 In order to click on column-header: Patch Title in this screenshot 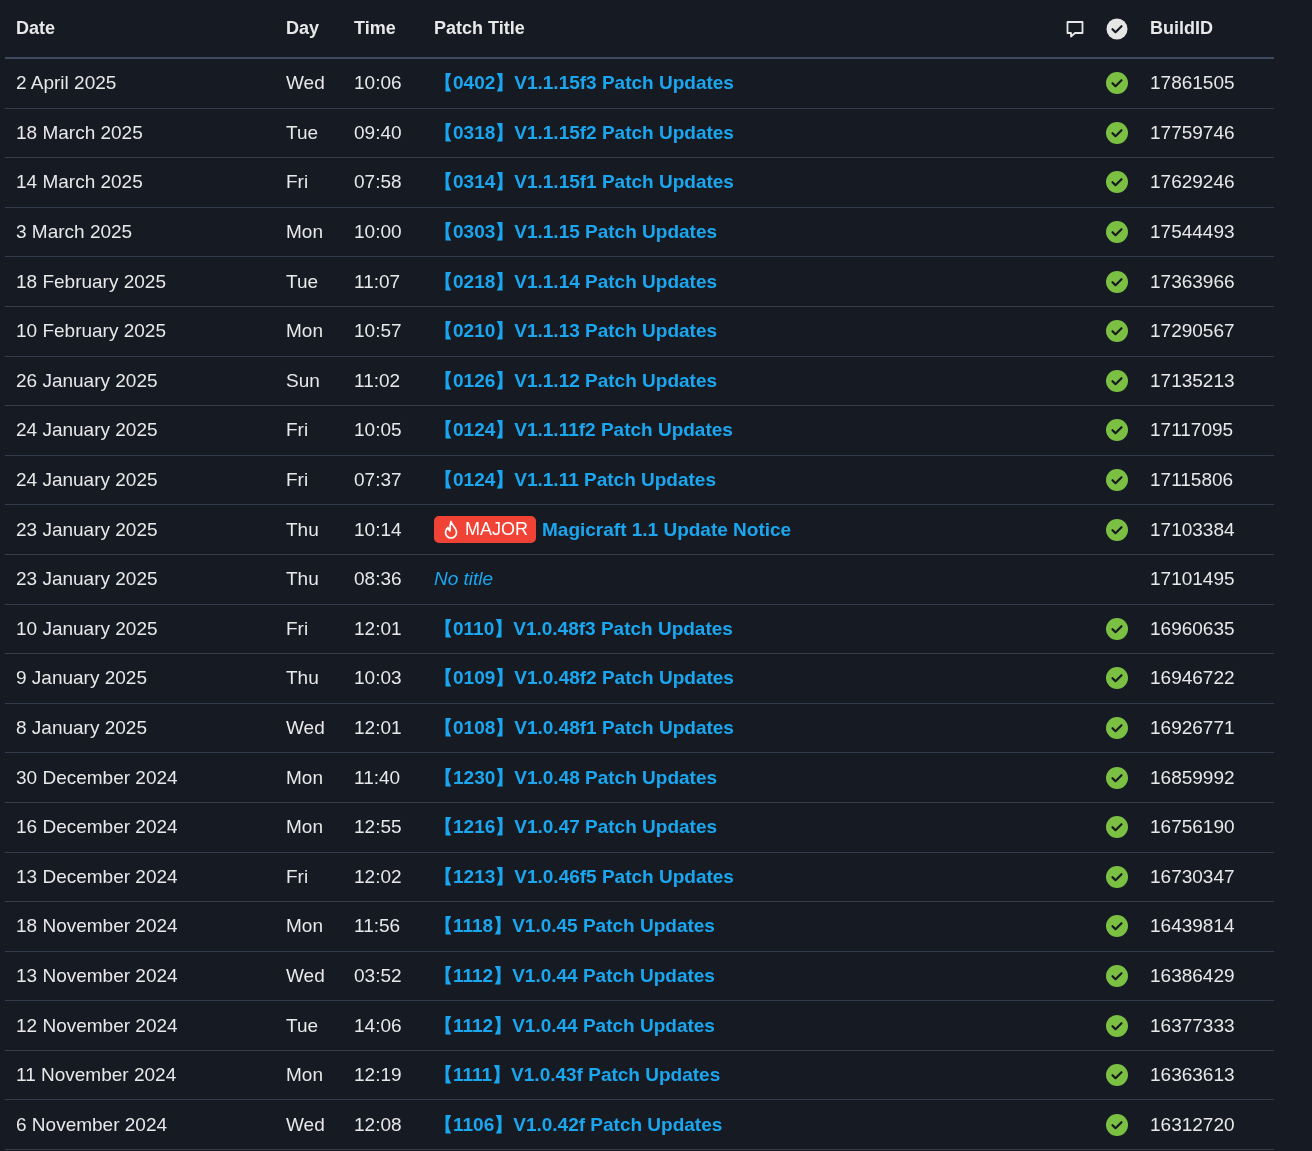, I will do `click(739, 28)`.